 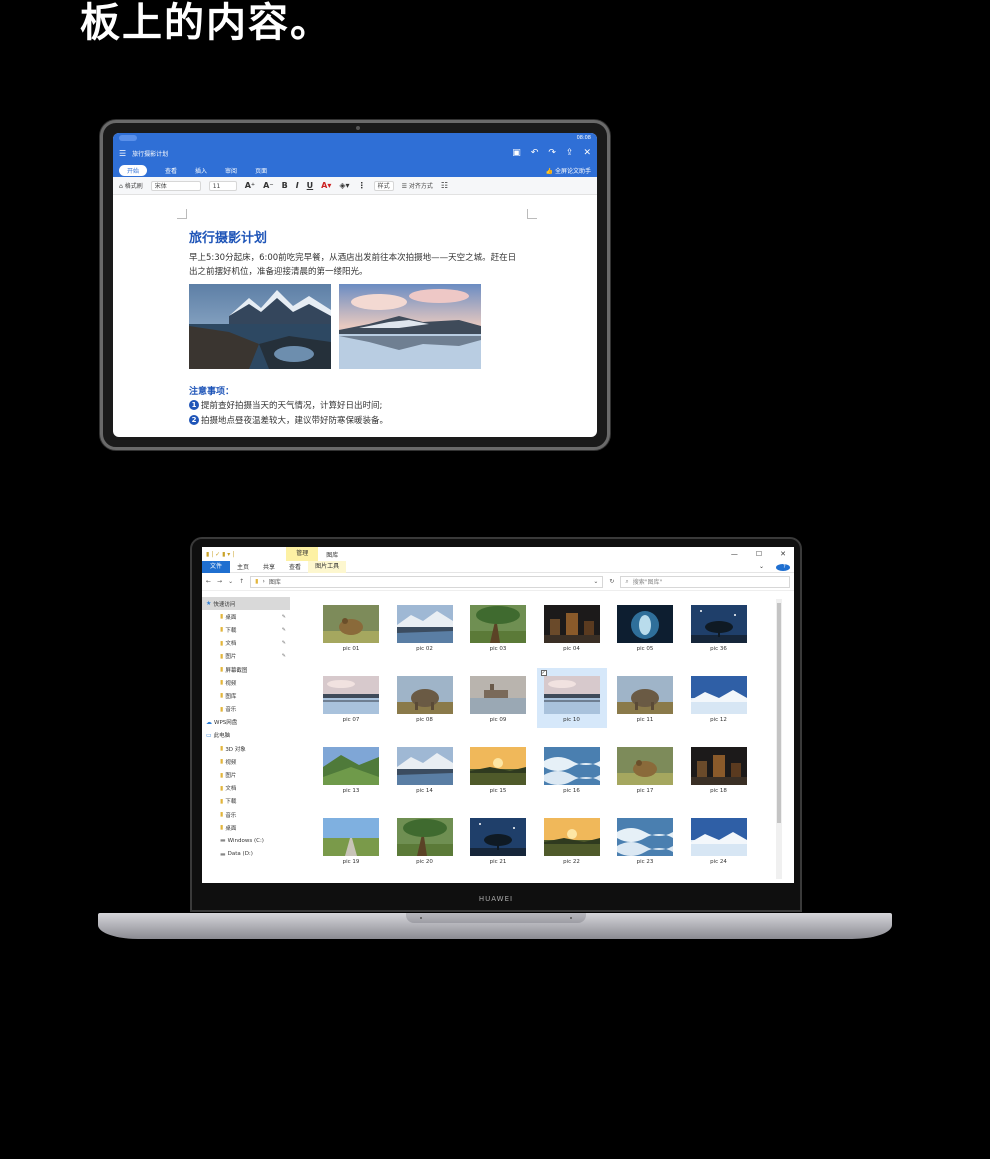 I want to click on font-color-icon: A▾, so click(x=326, y=185).